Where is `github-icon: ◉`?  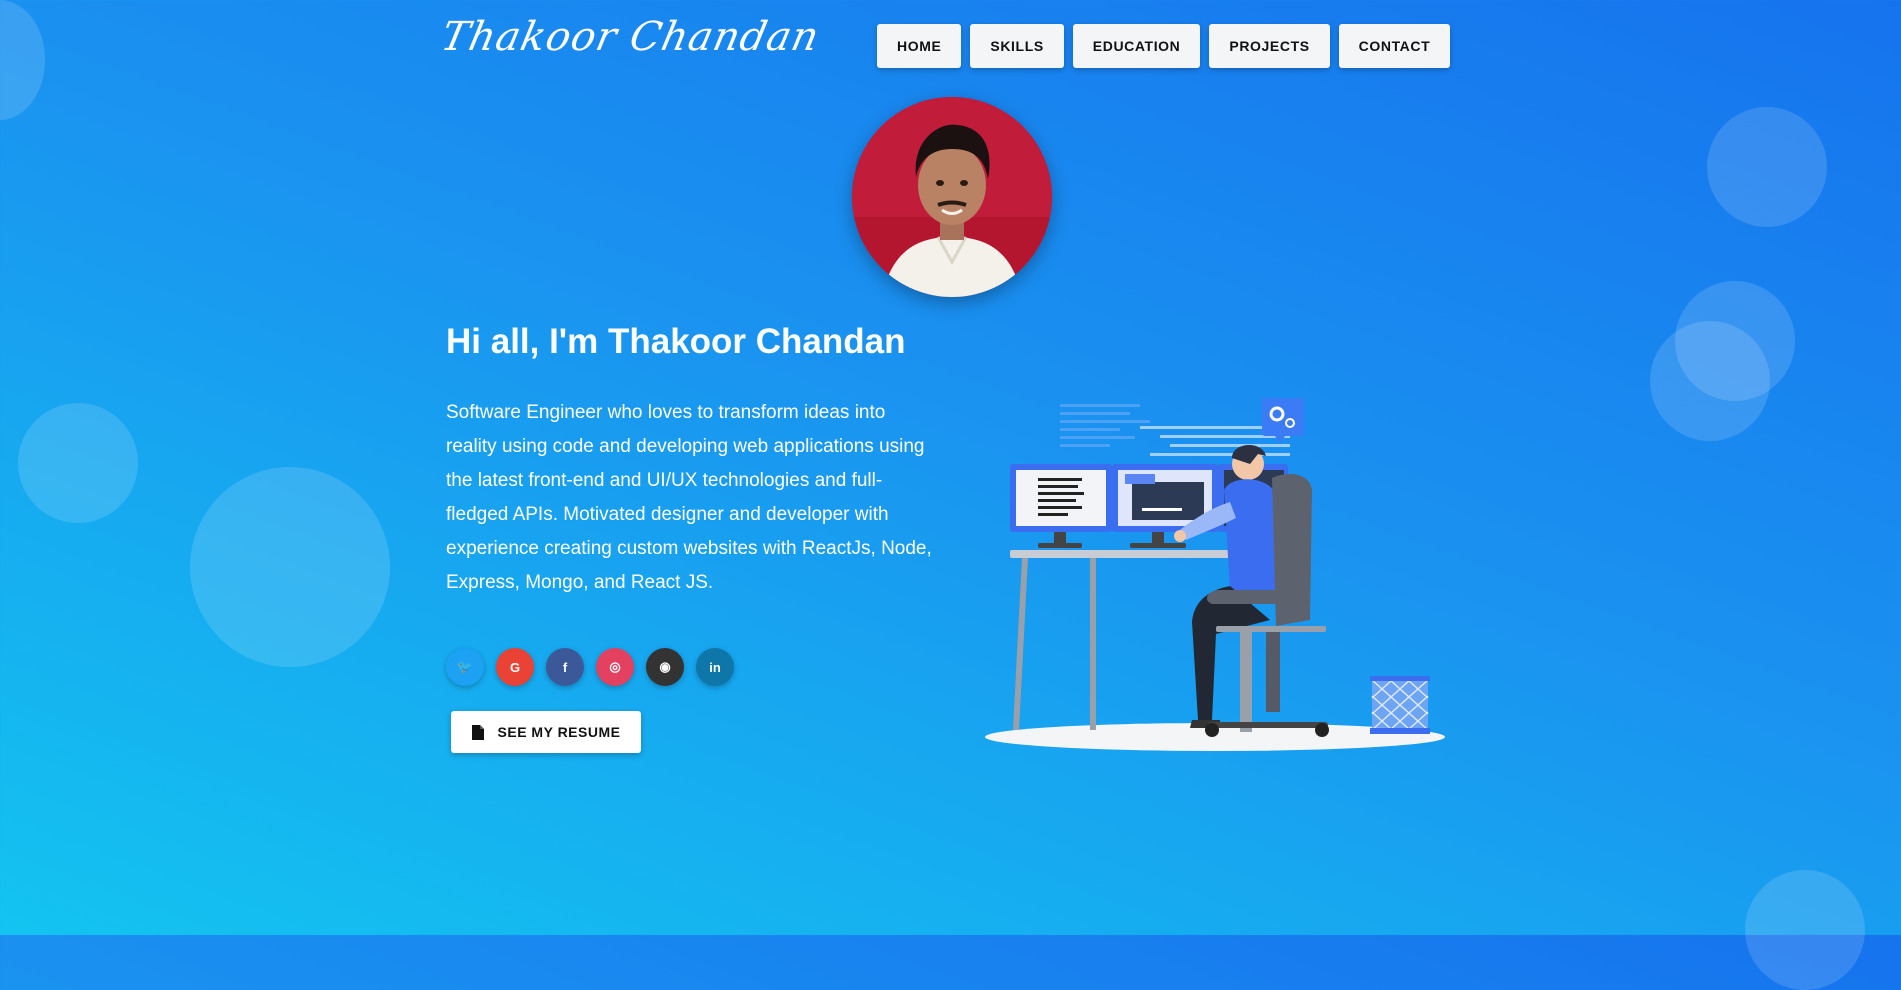 github-icon: ◉ is located at coordinates (665, 667).